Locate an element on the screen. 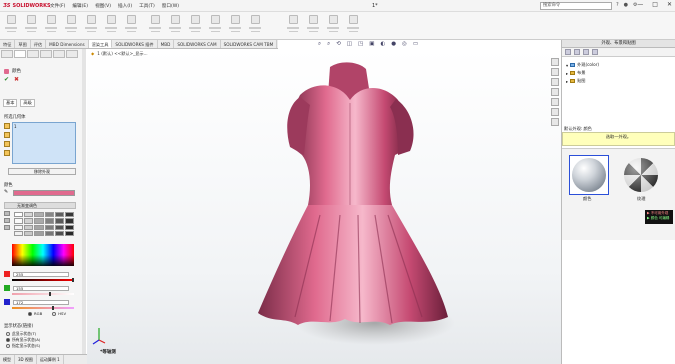 Image resolution: width=675 pixels, height=364 pixels. selected-item: 1 is located at coordinates (15, 126).